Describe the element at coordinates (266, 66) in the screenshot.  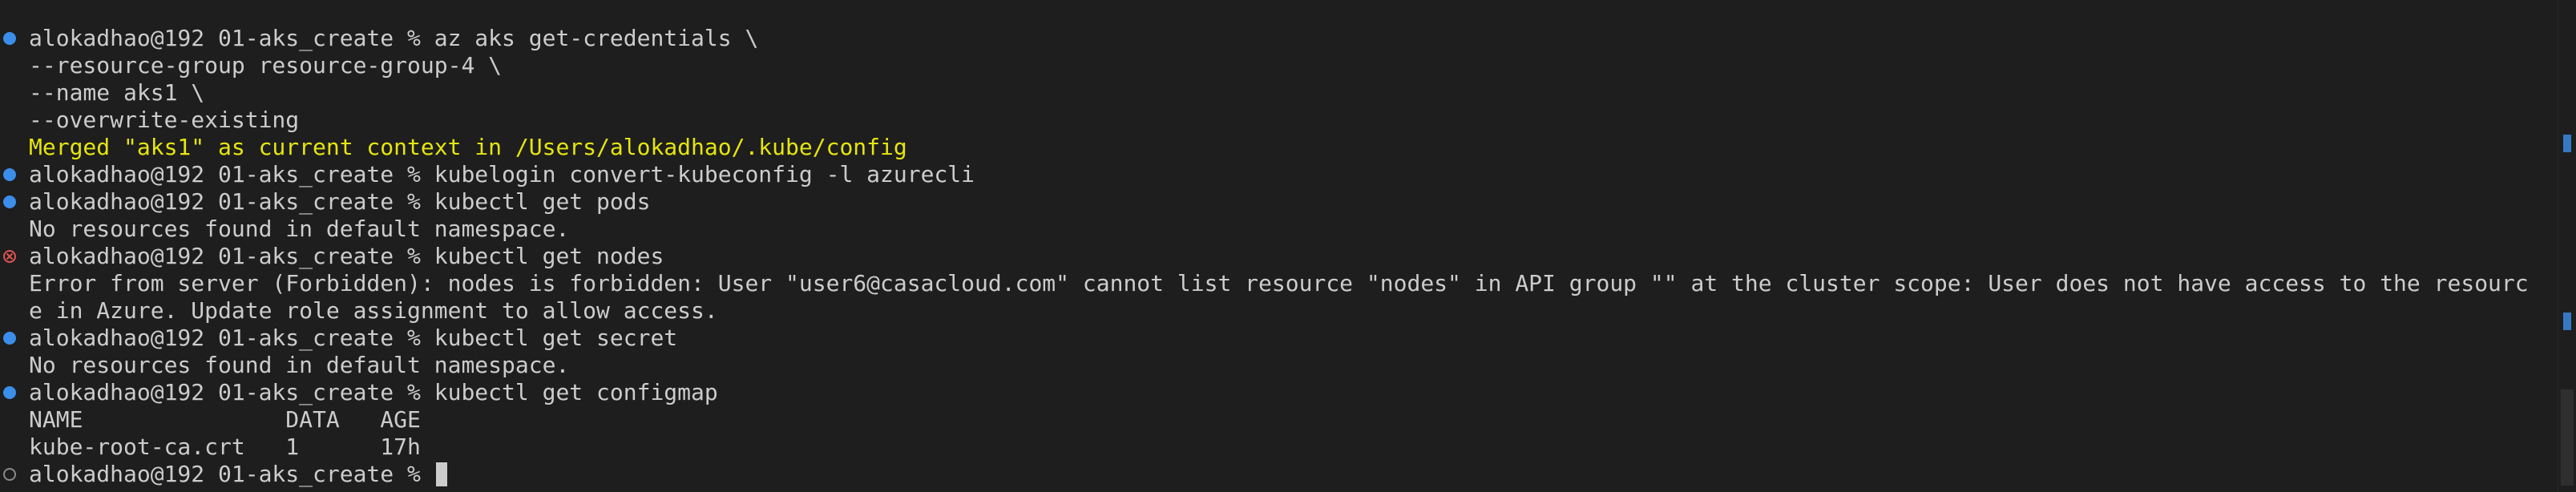
I see `line-text: --resource-group resource-group-4 \` at that location.